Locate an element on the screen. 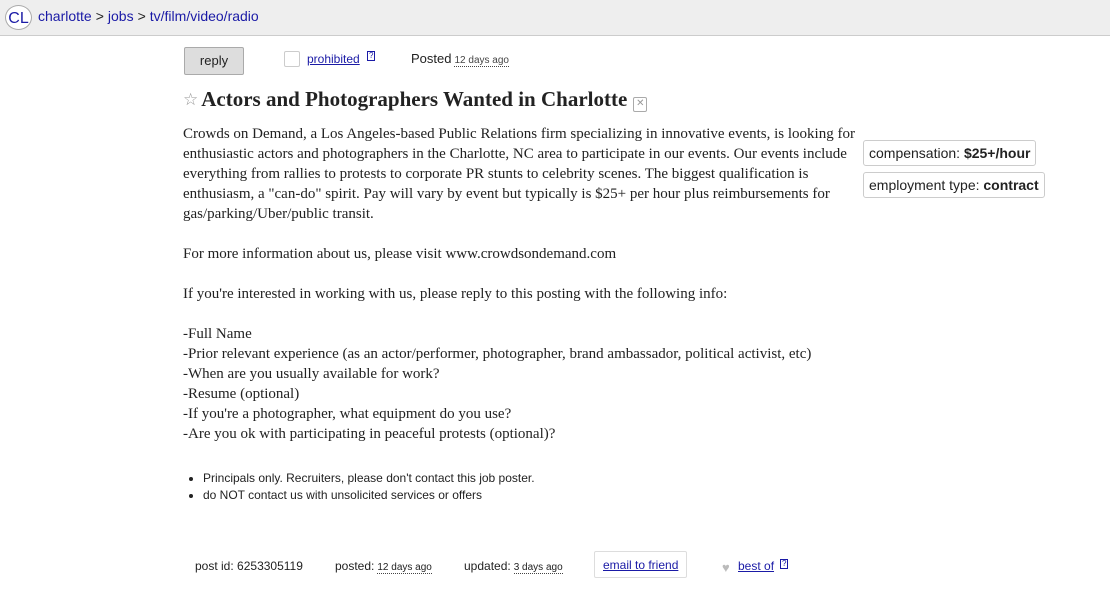 This screenshot has height=598, width=1110. footer-posted-label: posted: is located at coordinates (355, 566).